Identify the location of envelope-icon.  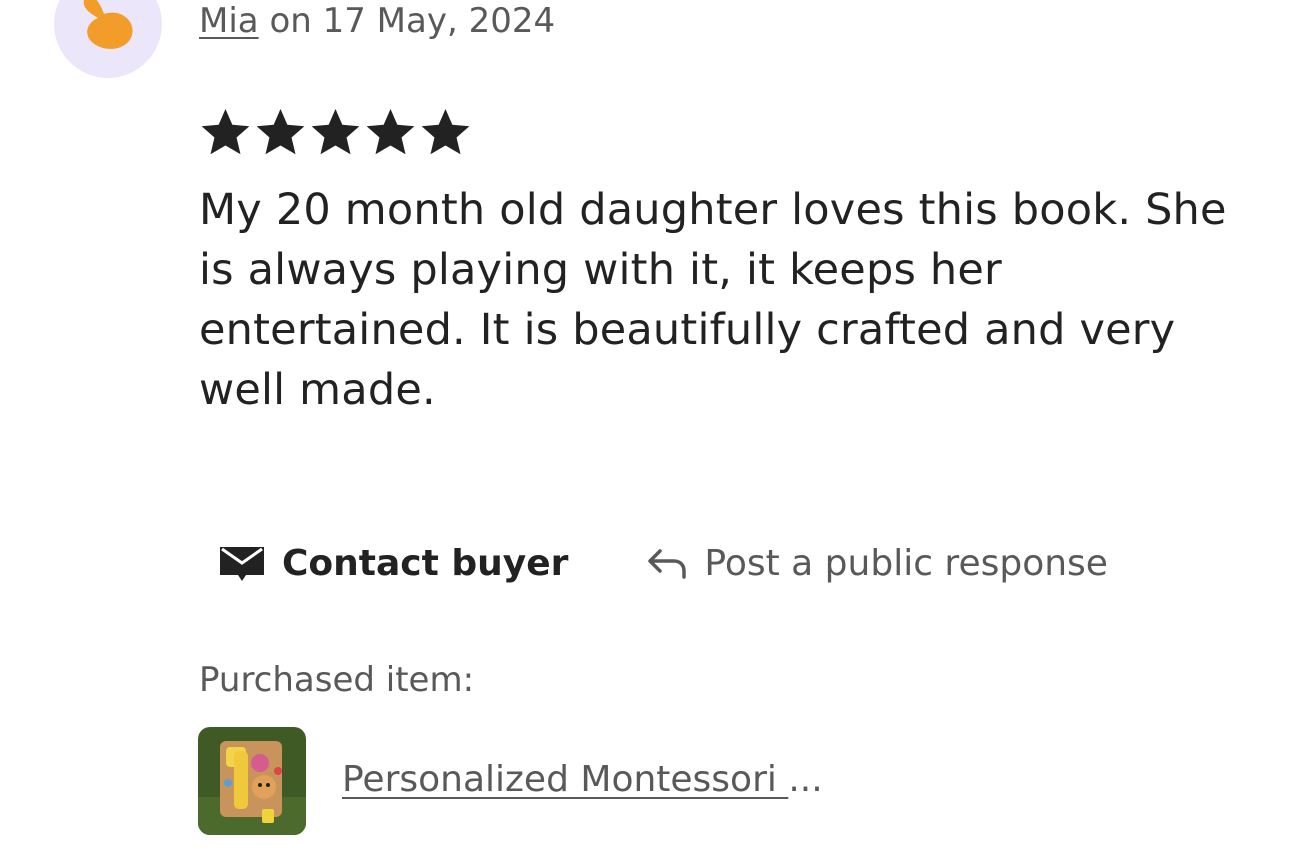
(242, 563).